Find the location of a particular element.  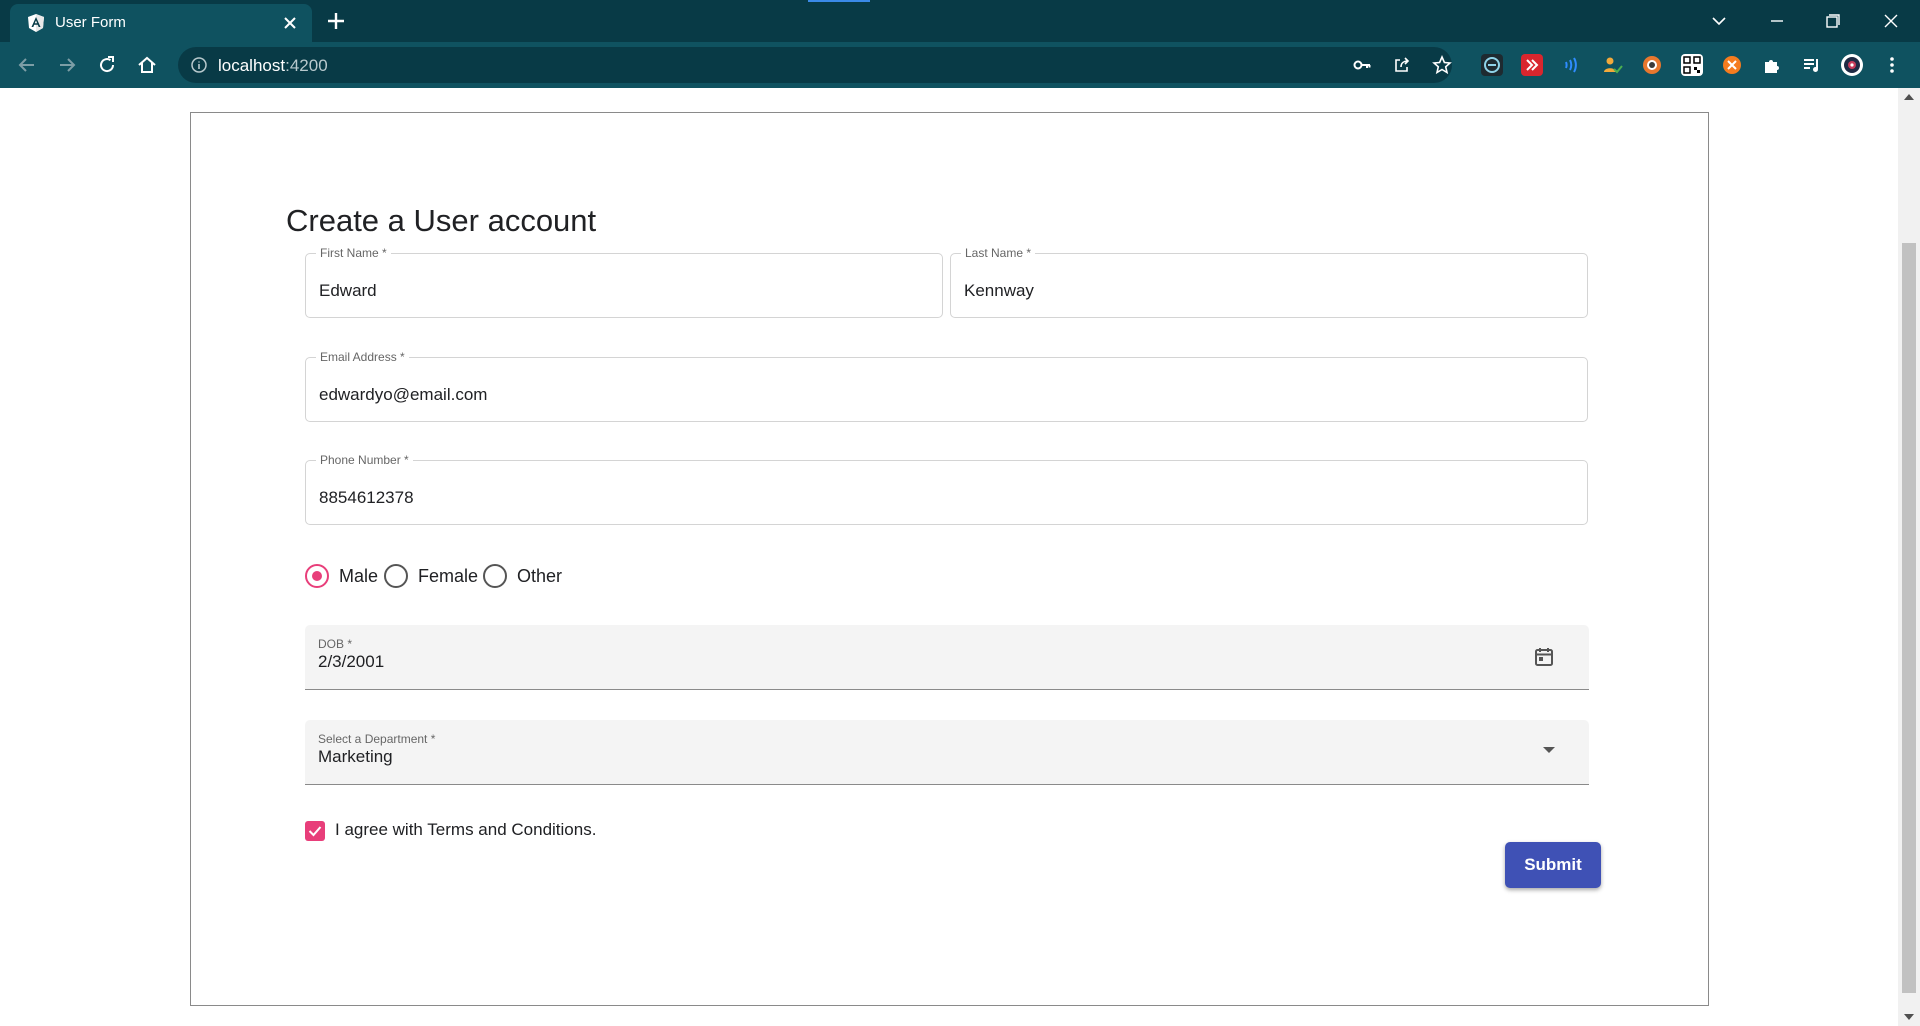

radio-selected-dot is located at coordinates (317, 576).